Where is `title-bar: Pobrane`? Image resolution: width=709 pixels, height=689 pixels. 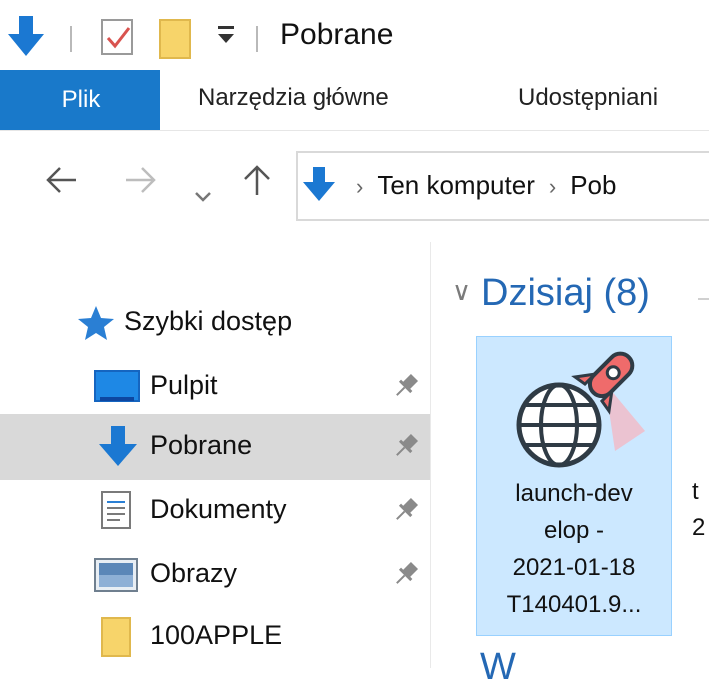
title-bar: Pobrane is located at coordinates (354, 35).